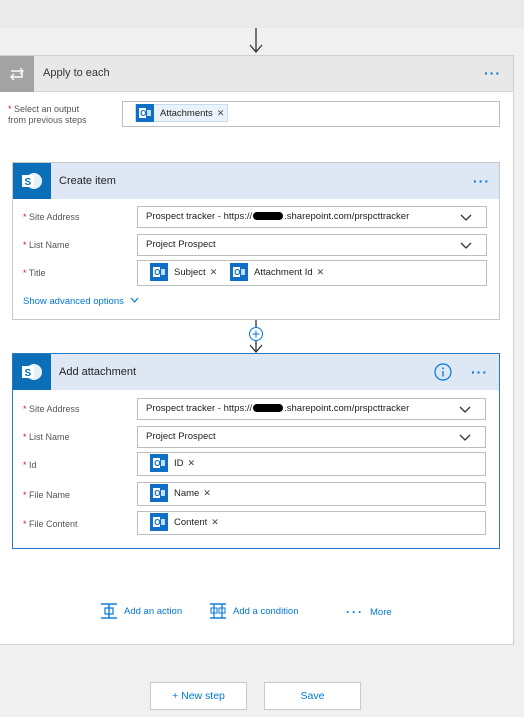 Image resolution: width=524 pixels, height=717 pixels. I want to click on subject-token: O Subject ✕, so click(185, 272).